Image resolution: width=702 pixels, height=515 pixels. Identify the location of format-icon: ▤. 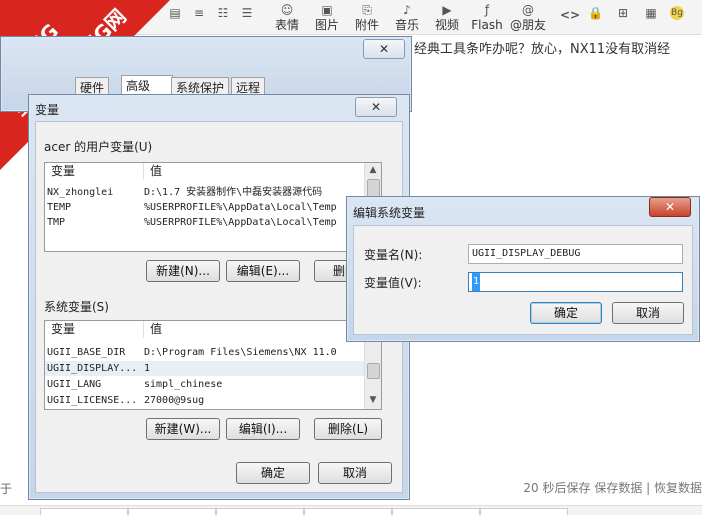
(175, 13).